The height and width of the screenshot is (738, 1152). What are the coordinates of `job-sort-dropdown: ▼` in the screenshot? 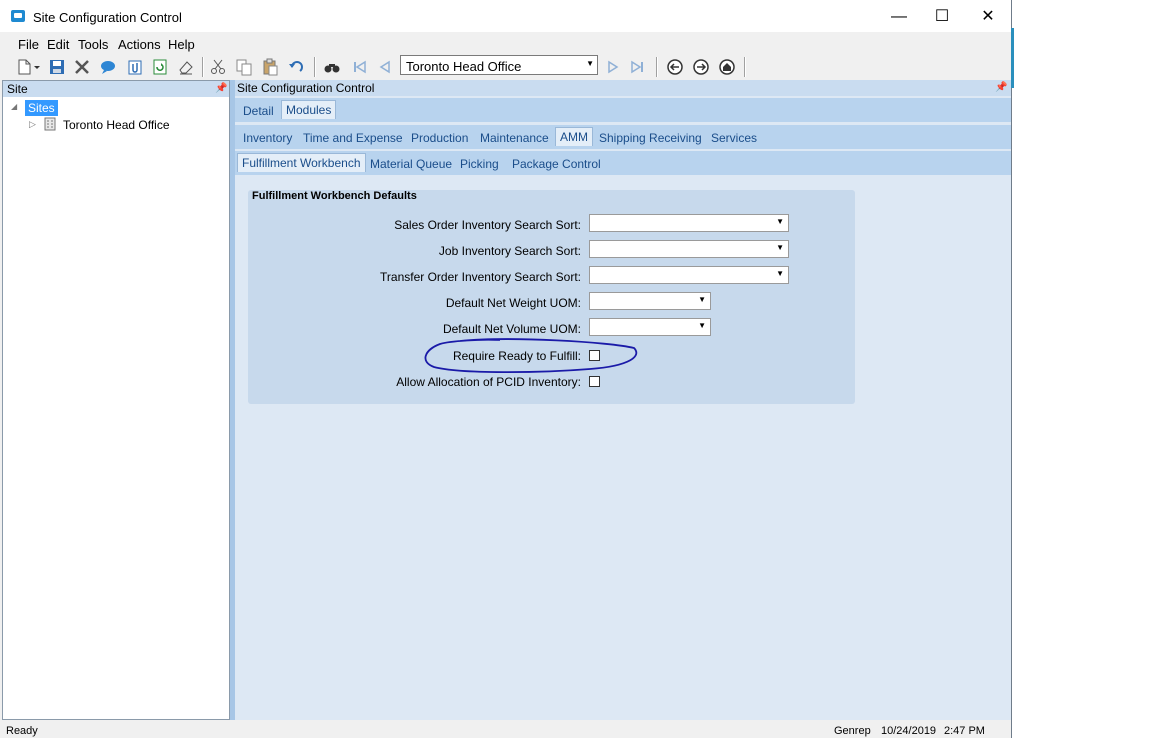 It's located at (689, 249).